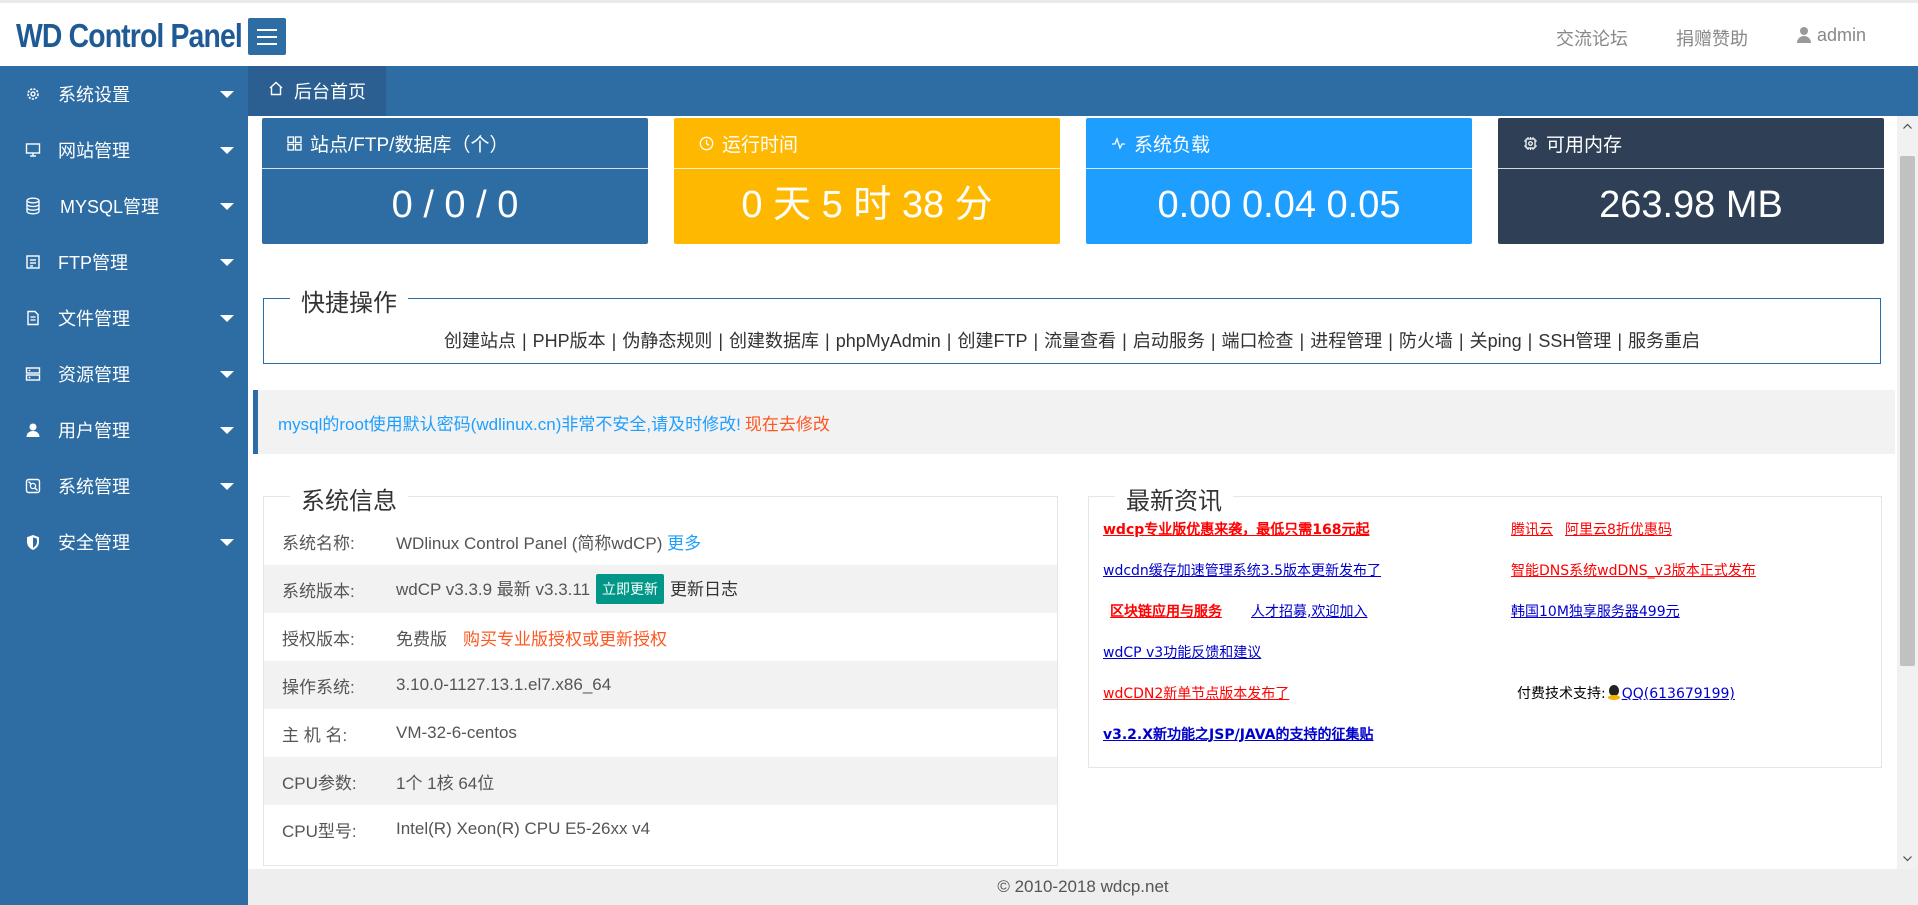  I want to click on hamburger-line, so click(267, 36).